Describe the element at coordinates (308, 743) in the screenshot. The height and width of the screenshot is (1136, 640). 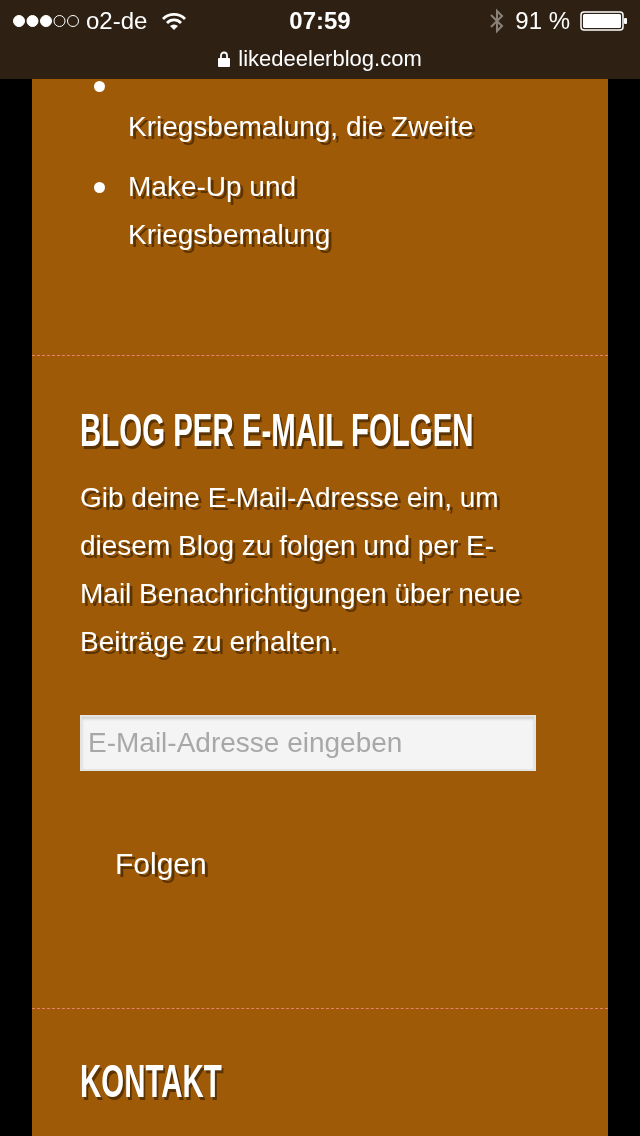
I see `email-field: E-Mail-Adresse eingeben` at that location.